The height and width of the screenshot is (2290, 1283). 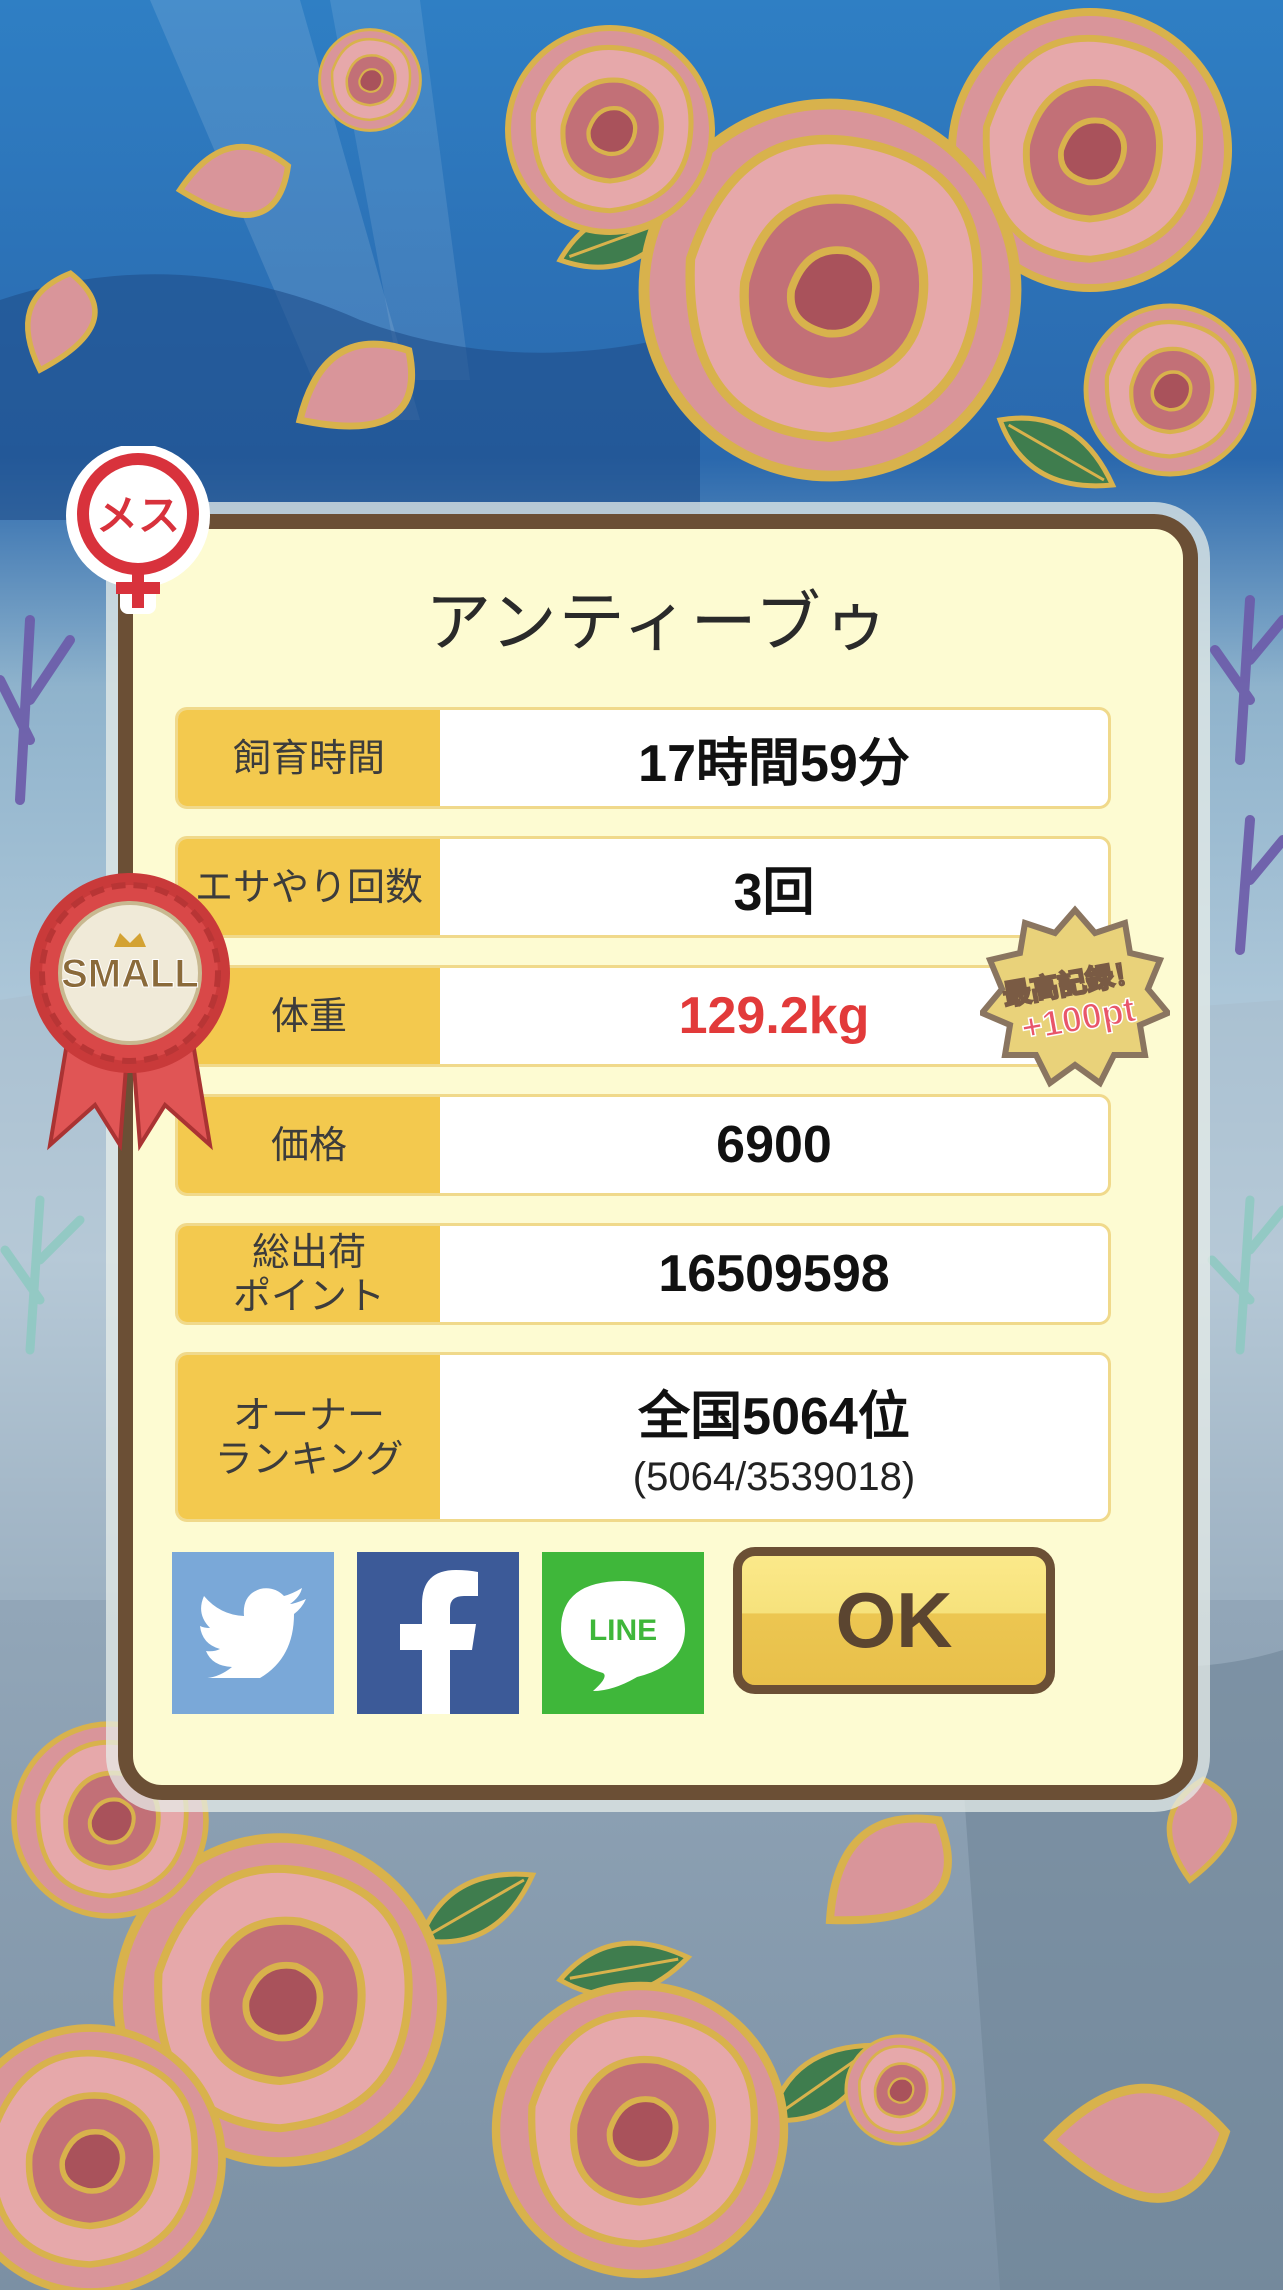 I want to click on size-ribbon-badge: SMALL, so click(x=130, y=1012).